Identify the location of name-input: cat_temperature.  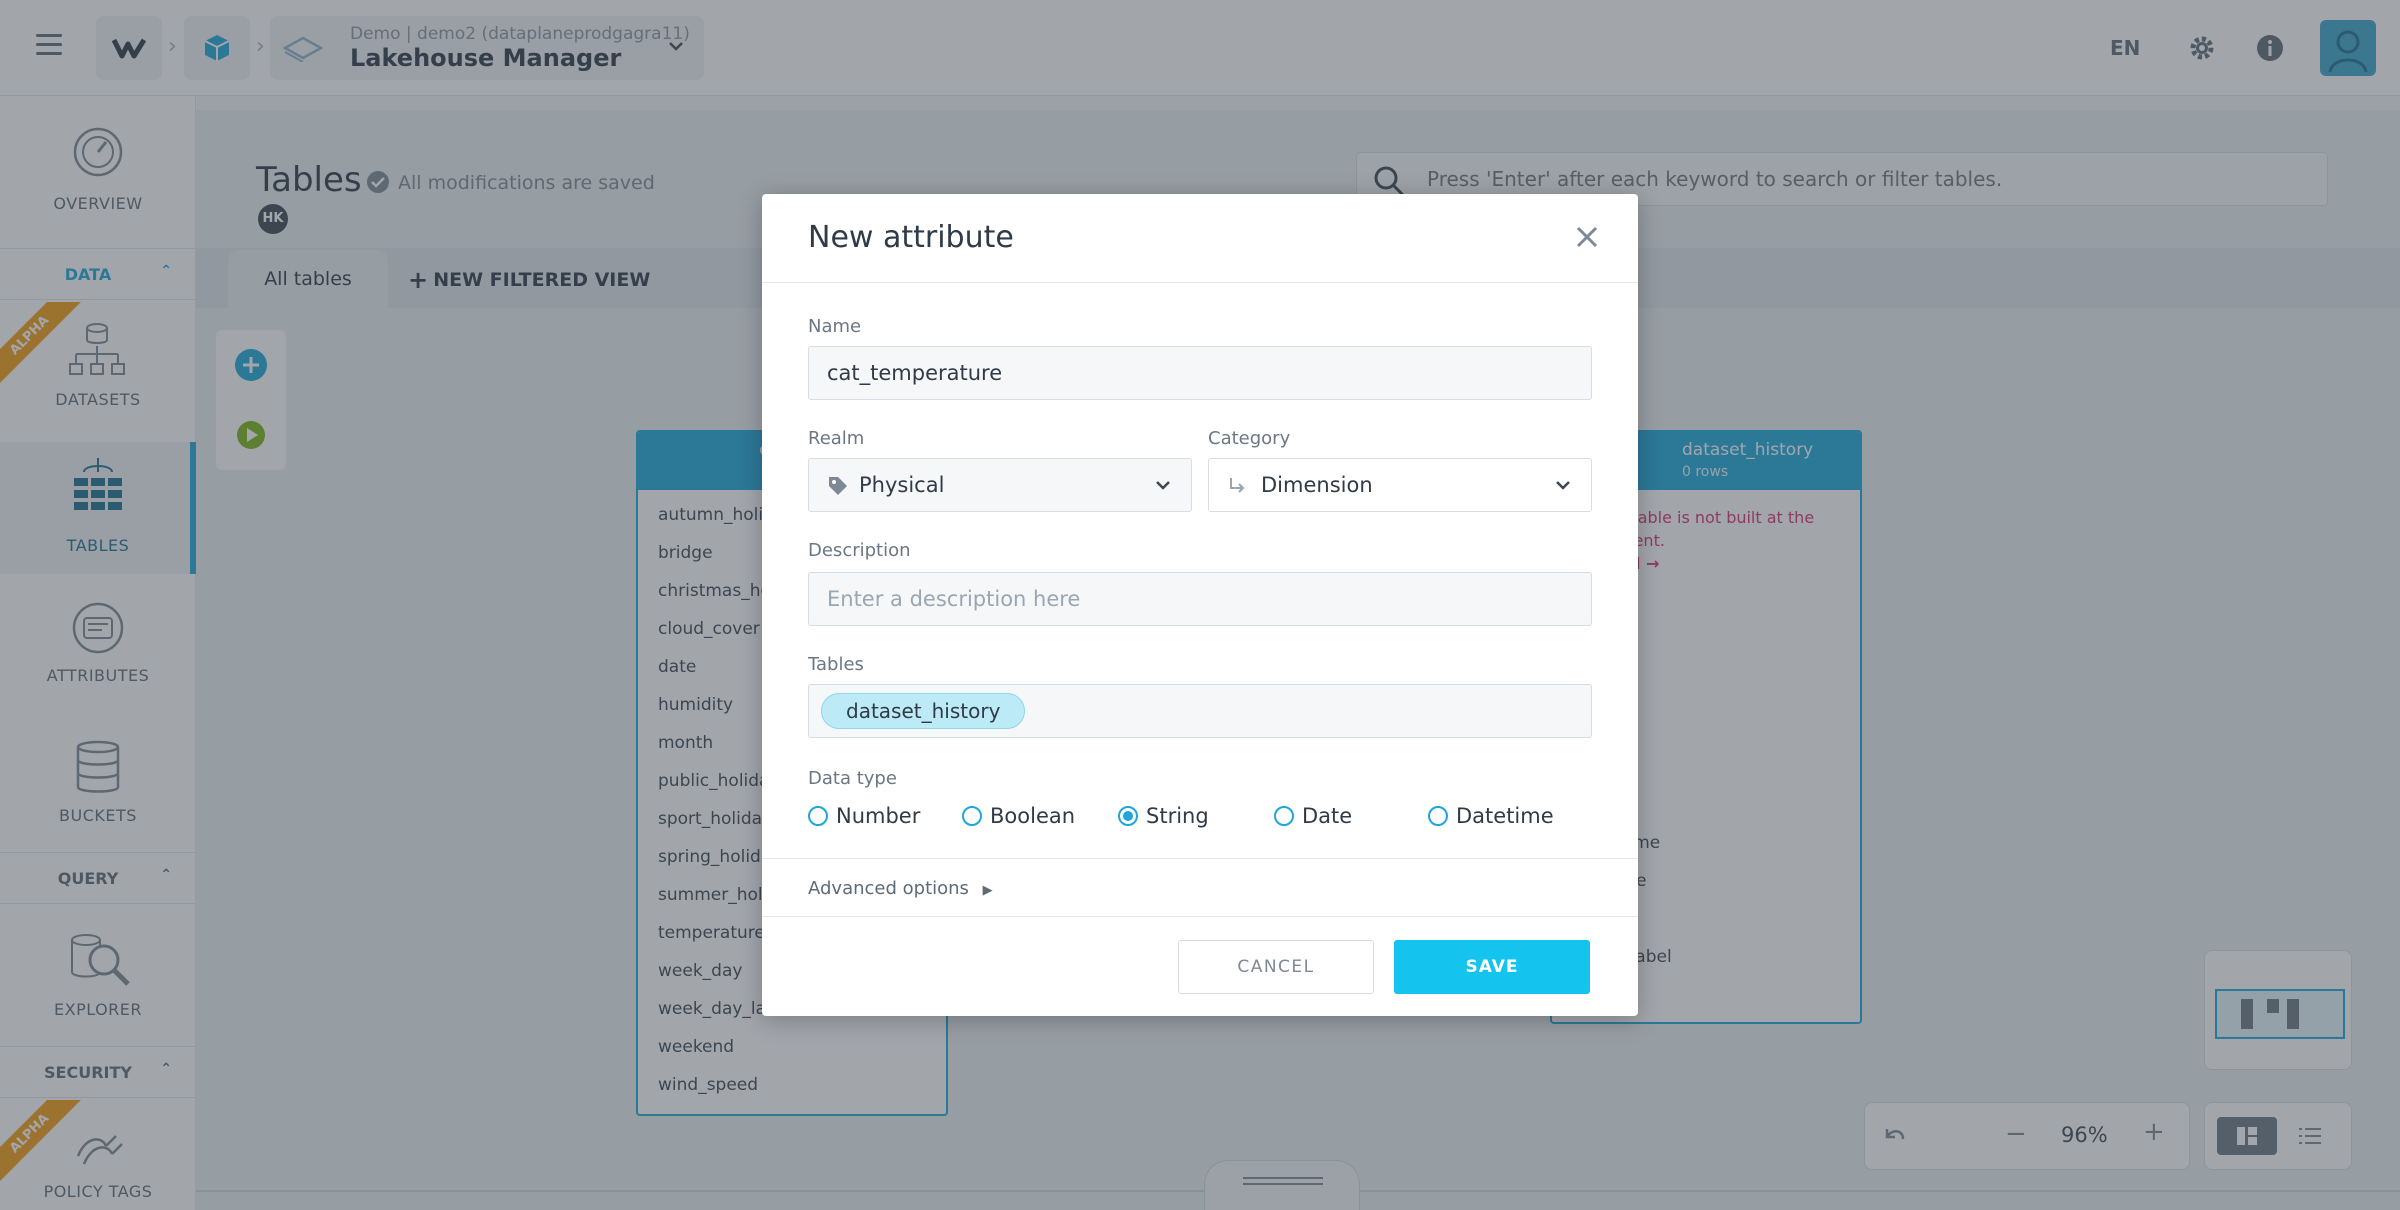
(1200, 373).